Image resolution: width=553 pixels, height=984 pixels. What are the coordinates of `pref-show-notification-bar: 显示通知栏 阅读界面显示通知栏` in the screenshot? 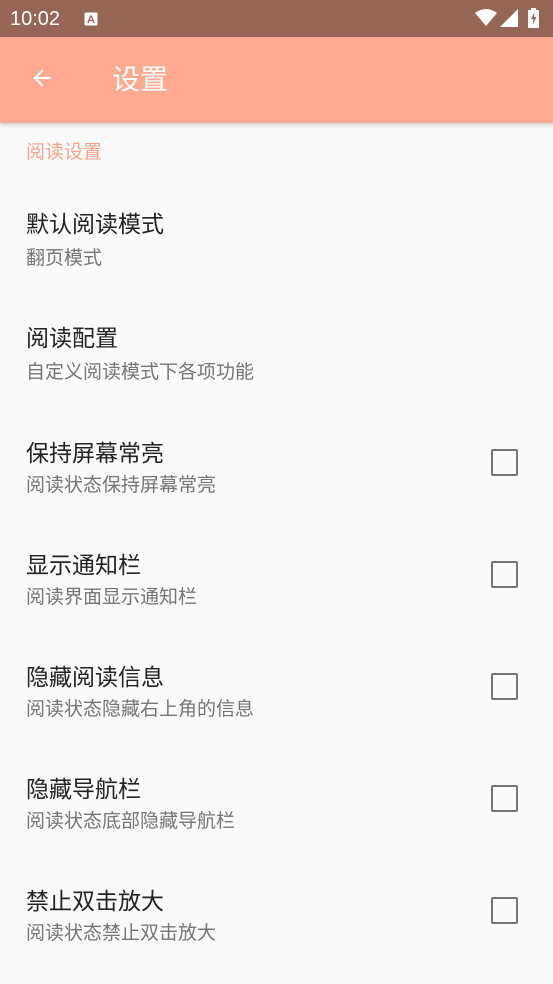 It's located at (276, 581).